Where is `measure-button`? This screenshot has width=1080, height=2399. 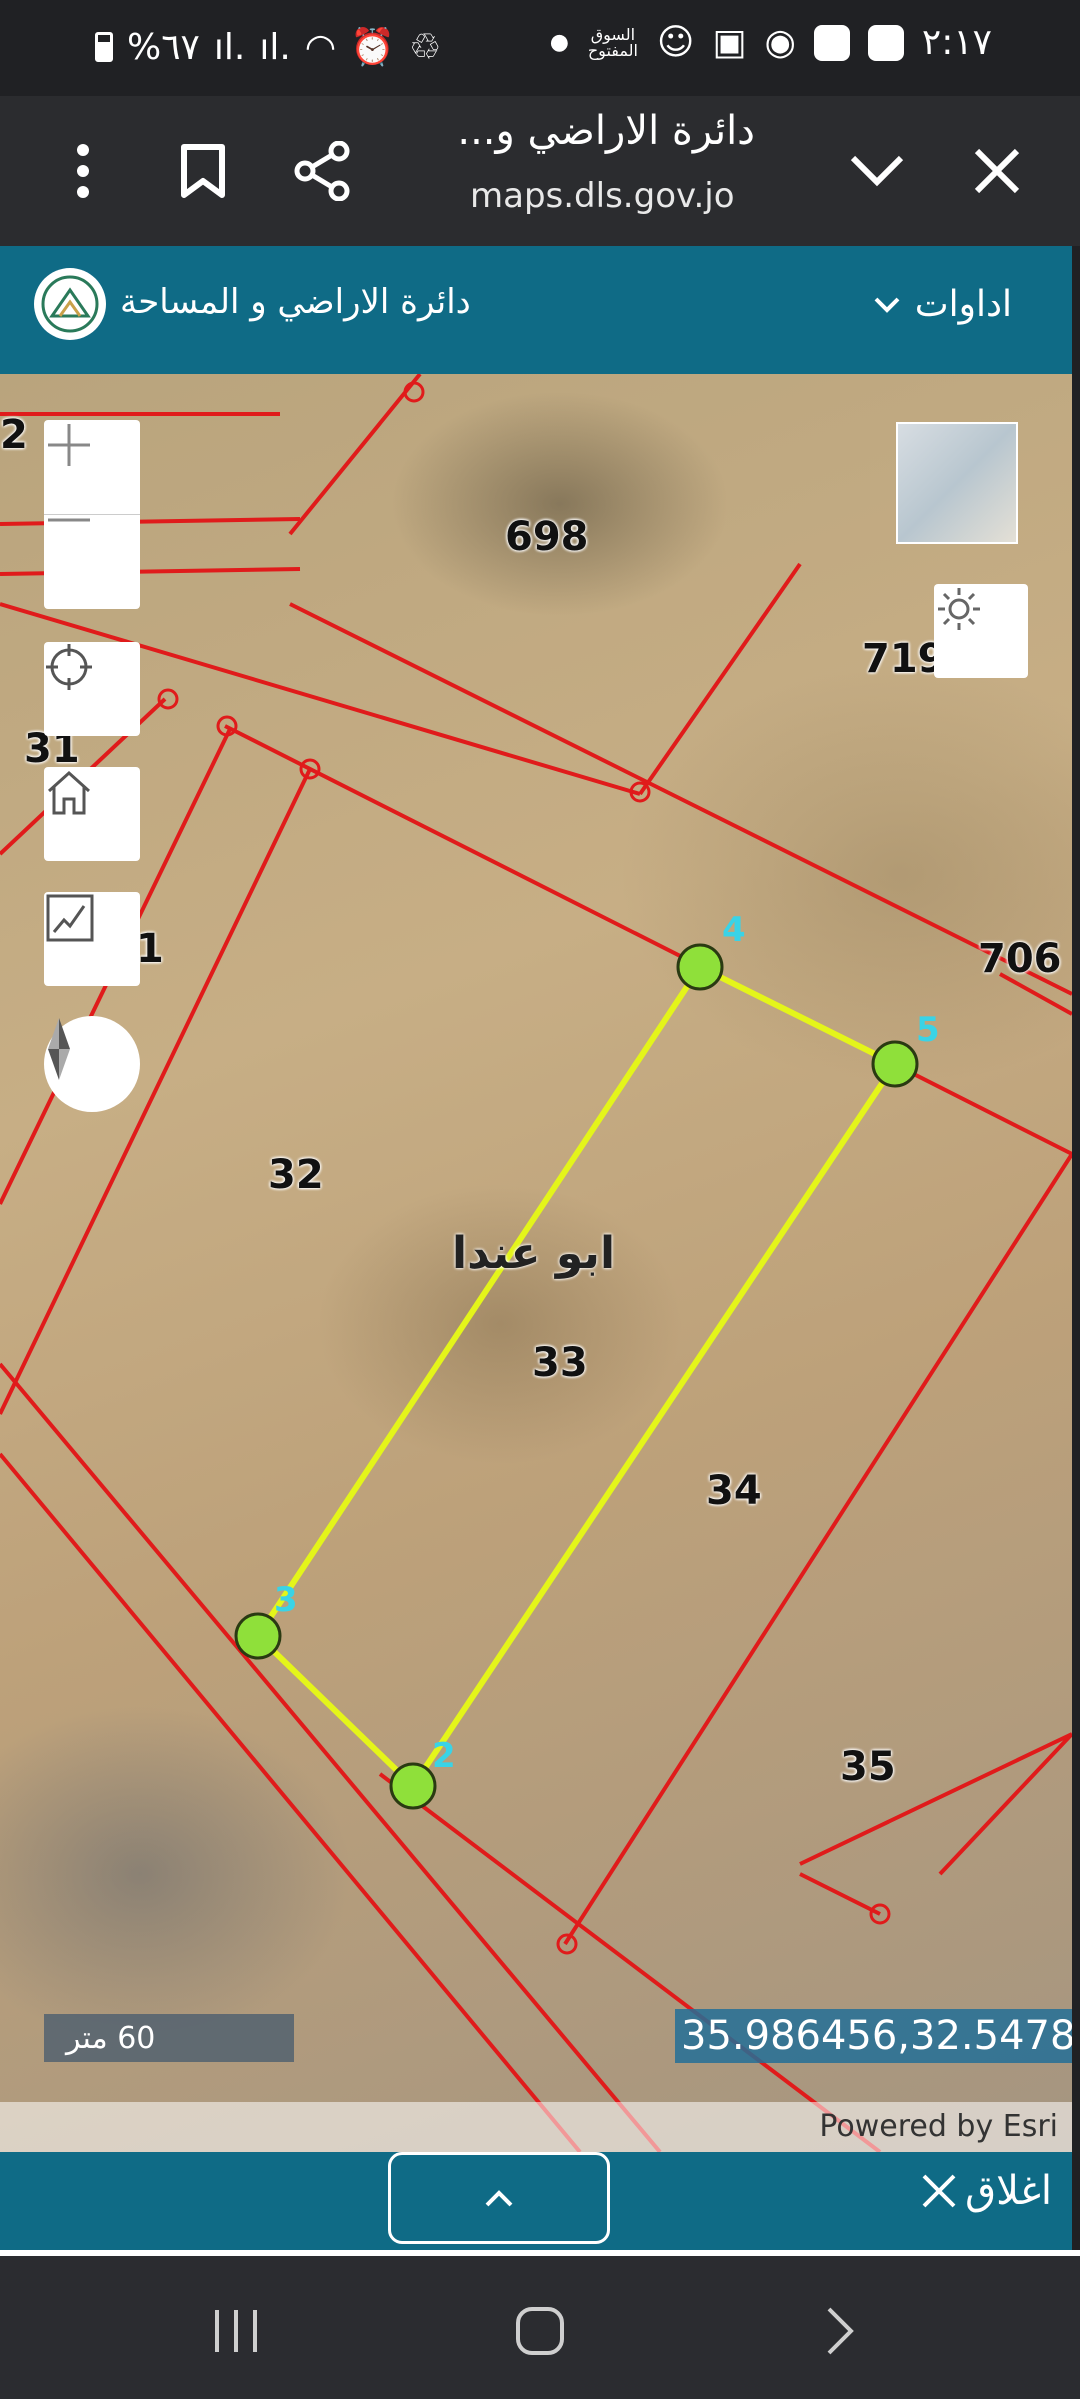
measure-button is located at coordinates (92, 939).